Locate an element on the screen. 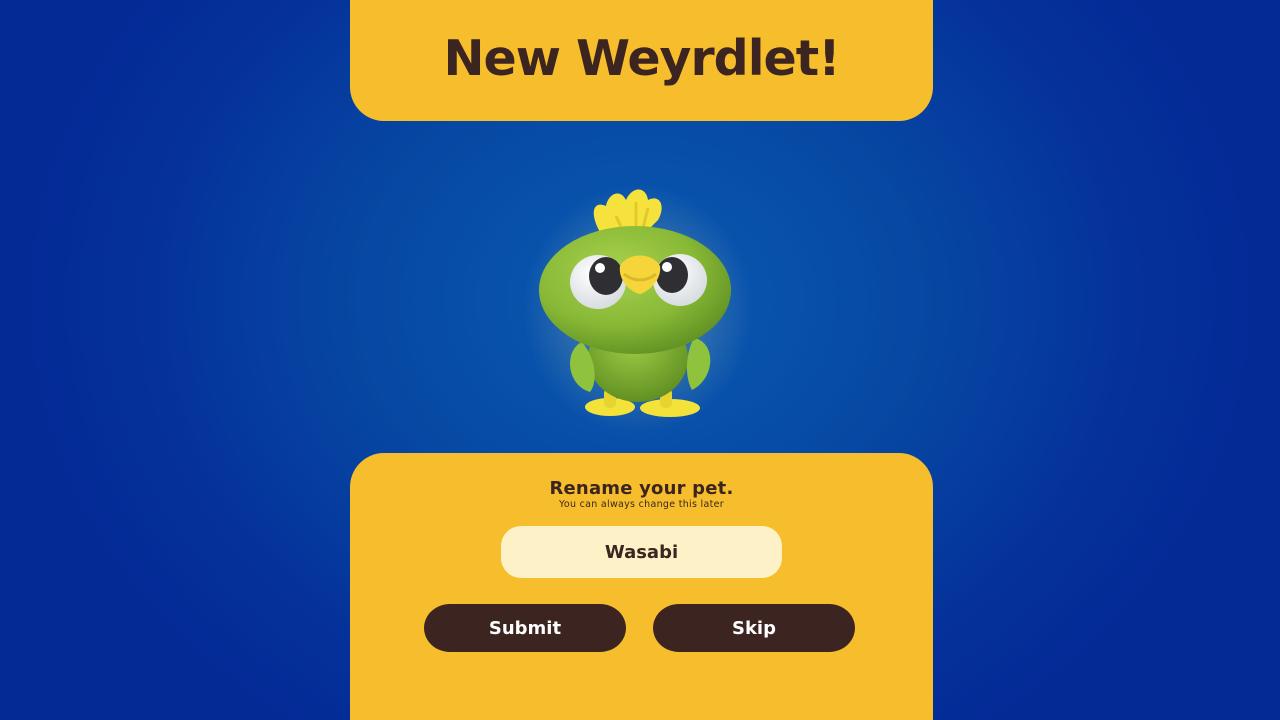 The image size is (1280, 720). skip-button: Skip is located at coordinates (754, 628).